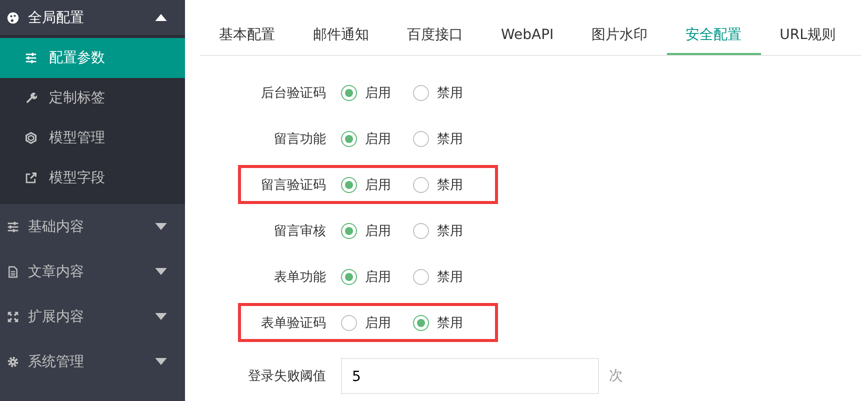  What do you see at coordinates (293, 323) in the screenshot?
I see `field-label: 表单验证码` at bounding box center [293, 323].